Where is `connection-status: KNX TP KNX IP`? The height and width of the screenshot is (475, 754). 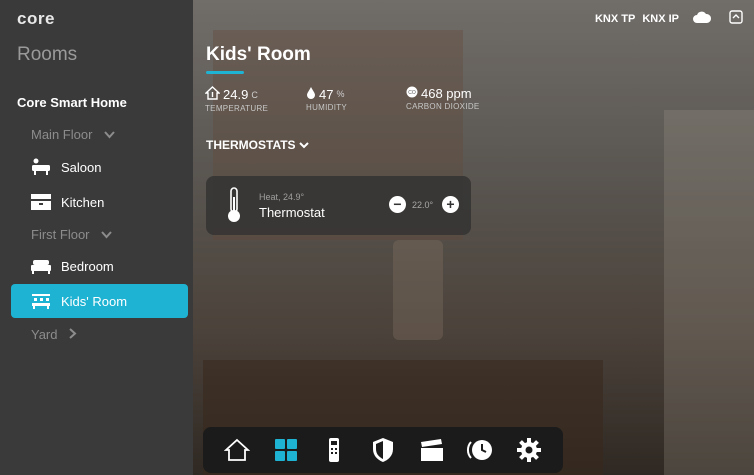 connection-status: KNX TP KNX IP is located at coordinates (669, 18).